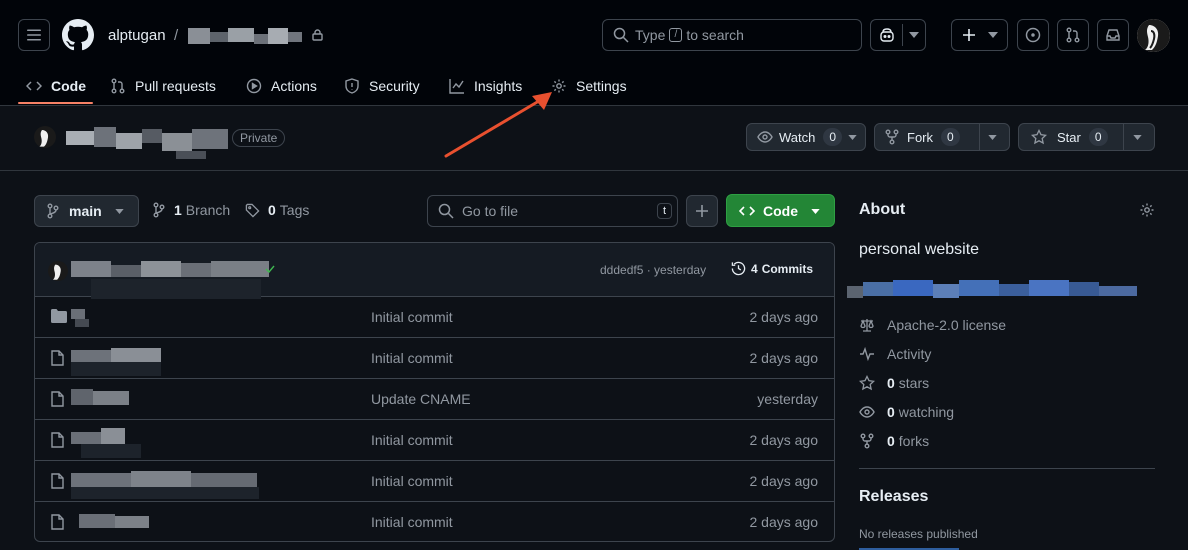 The width and height of the screenshot is (1188, 550). I want to click on star-button: Star 0, so click(1086, 137).